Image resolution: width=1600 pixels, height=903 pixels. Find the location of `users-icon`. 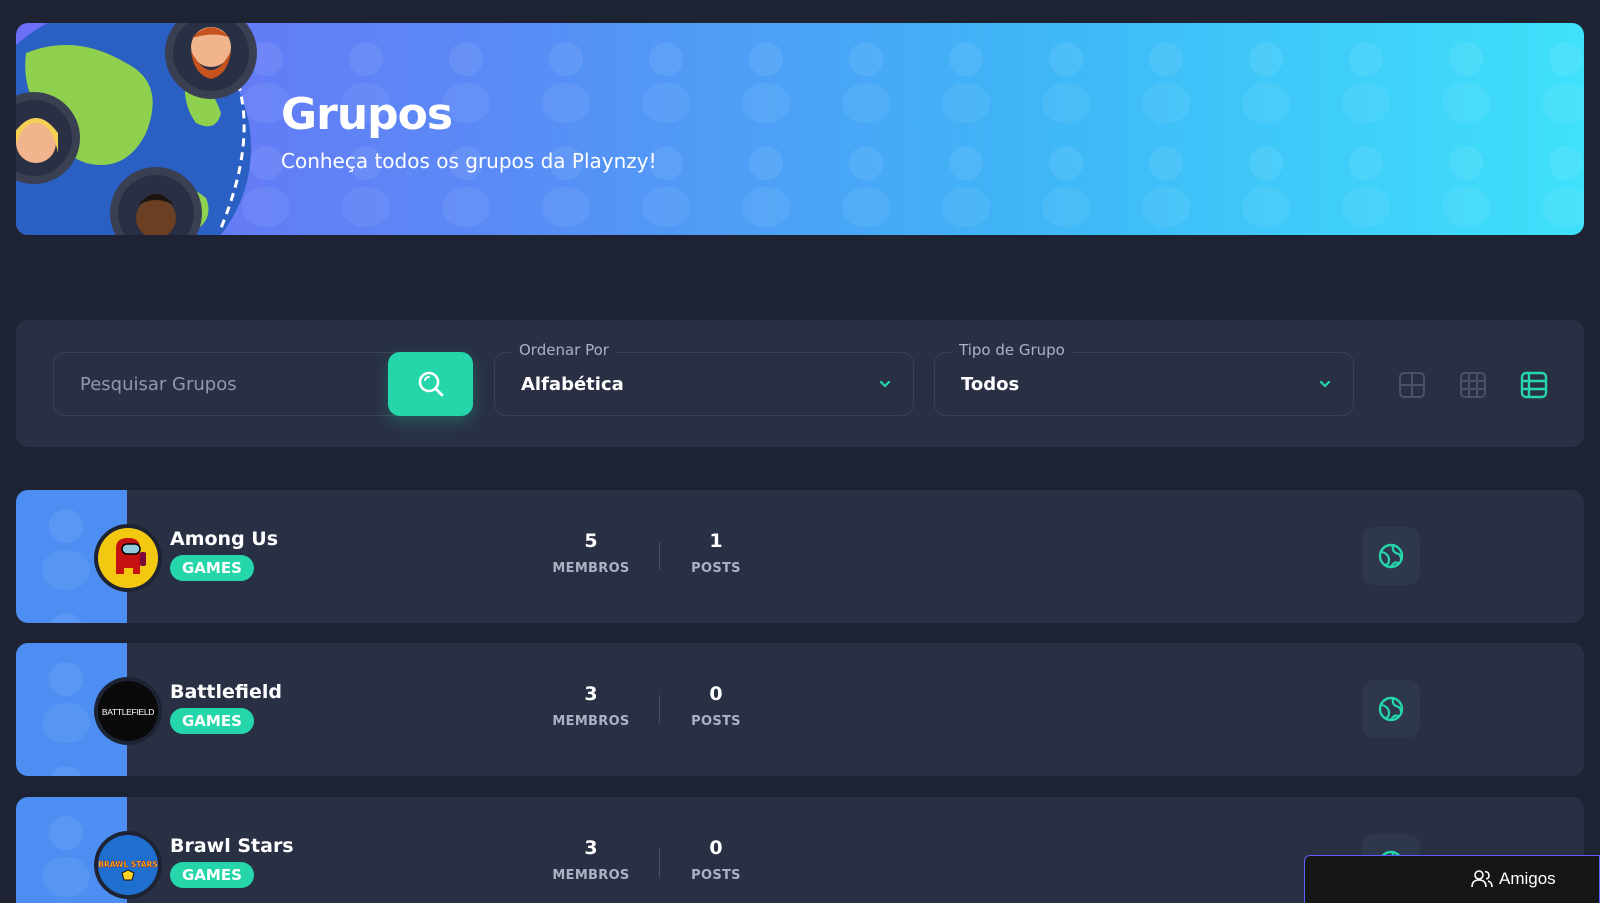

users-icon is located at coordinates (1482, 879).